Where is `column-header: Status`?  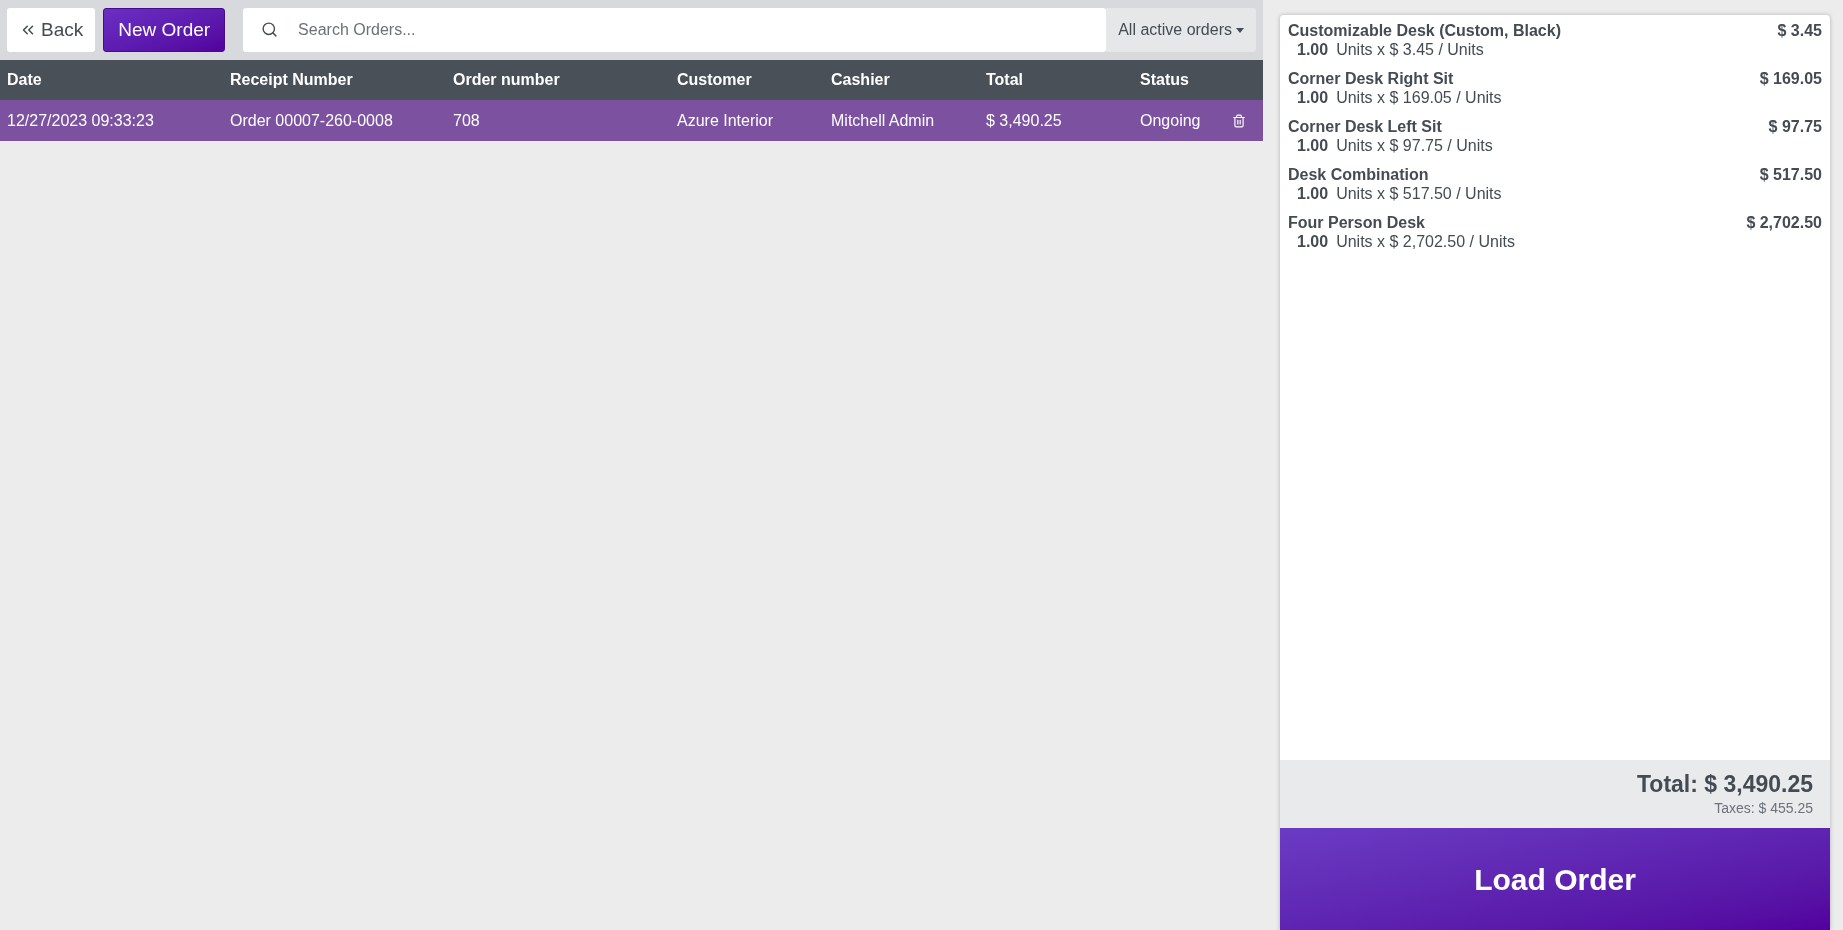 column-header: Status is located at coordinates (1164, 79).